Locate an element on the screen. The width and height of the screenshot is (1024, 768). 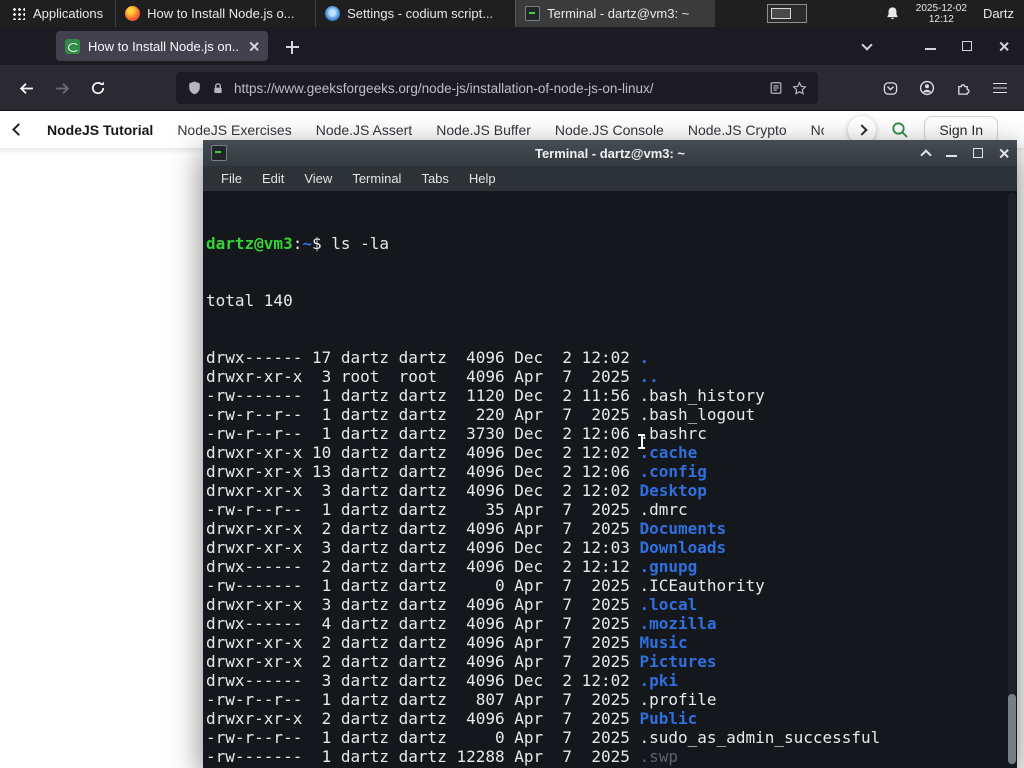
terminal-maximize-button is located at coordinates (977, 153).